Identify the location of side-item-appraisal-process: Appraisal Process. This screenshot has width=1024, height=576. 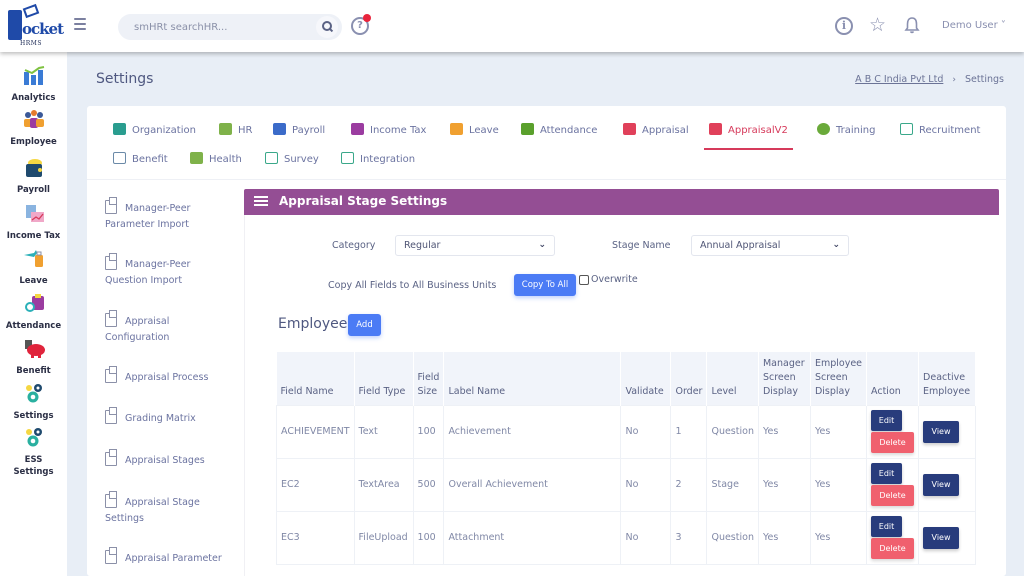
(170, 376).